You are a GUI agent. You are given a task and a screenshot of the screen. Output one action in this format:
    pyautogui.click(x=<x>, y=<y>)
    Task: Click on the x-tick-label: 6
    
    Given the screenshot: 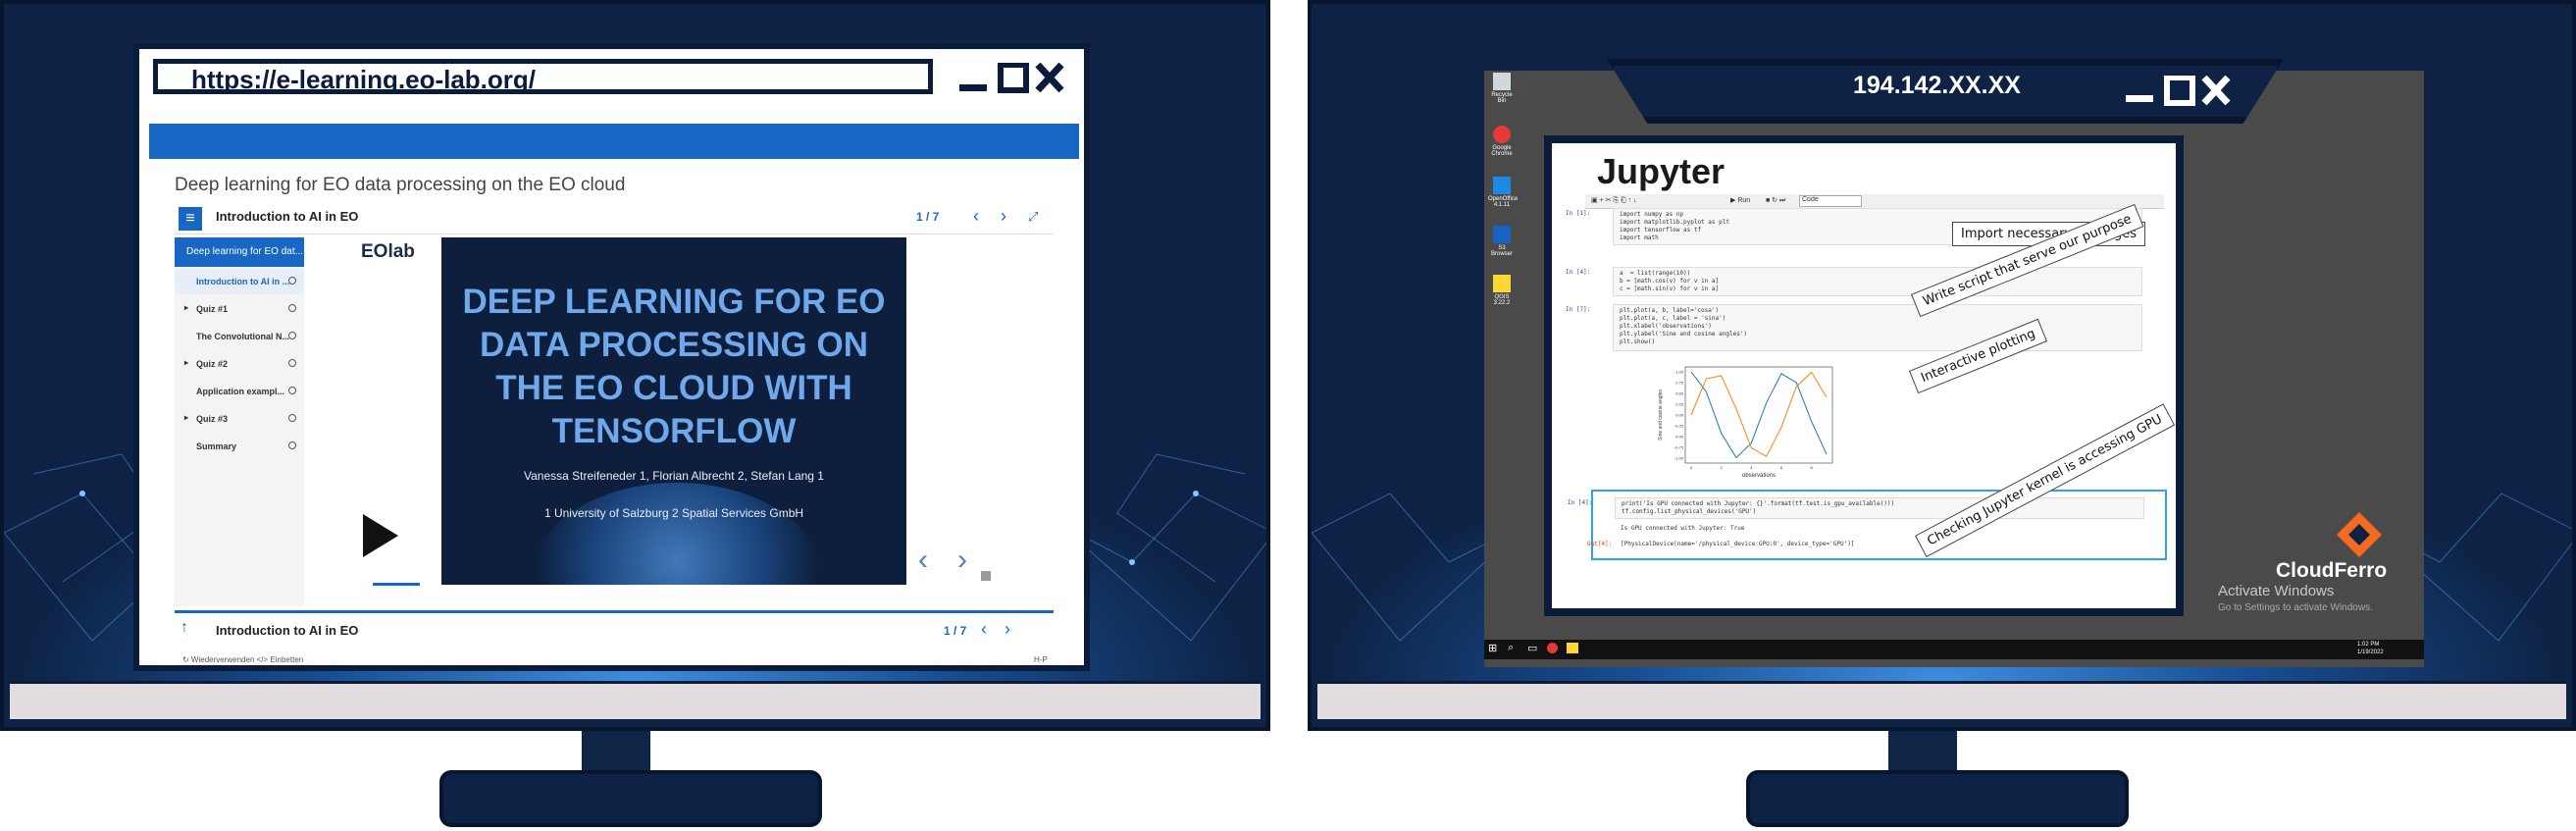 What is the action you would take?
    pyautogui.click(x=1781, y=467)
    